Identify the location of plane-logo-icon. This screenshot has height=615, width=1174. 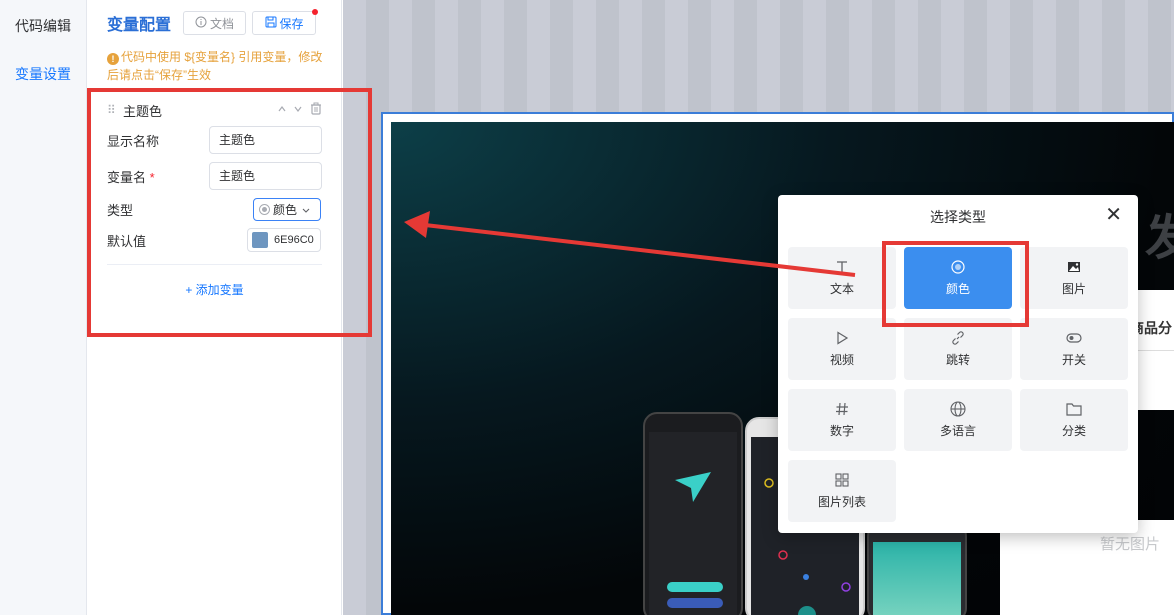
(695, 540).